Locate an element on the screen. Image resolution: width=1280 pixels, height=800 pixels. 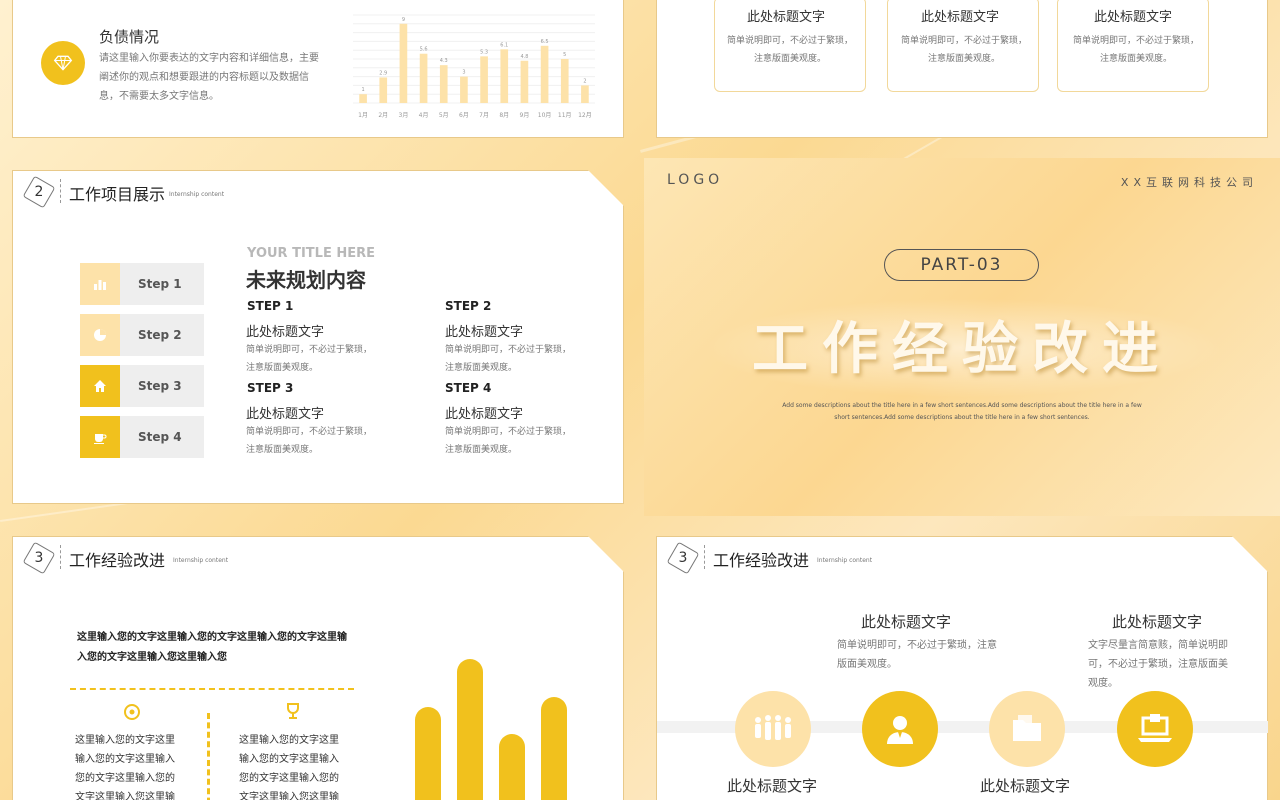
bar-value-label: 2 is located at coordinates (584, 81).